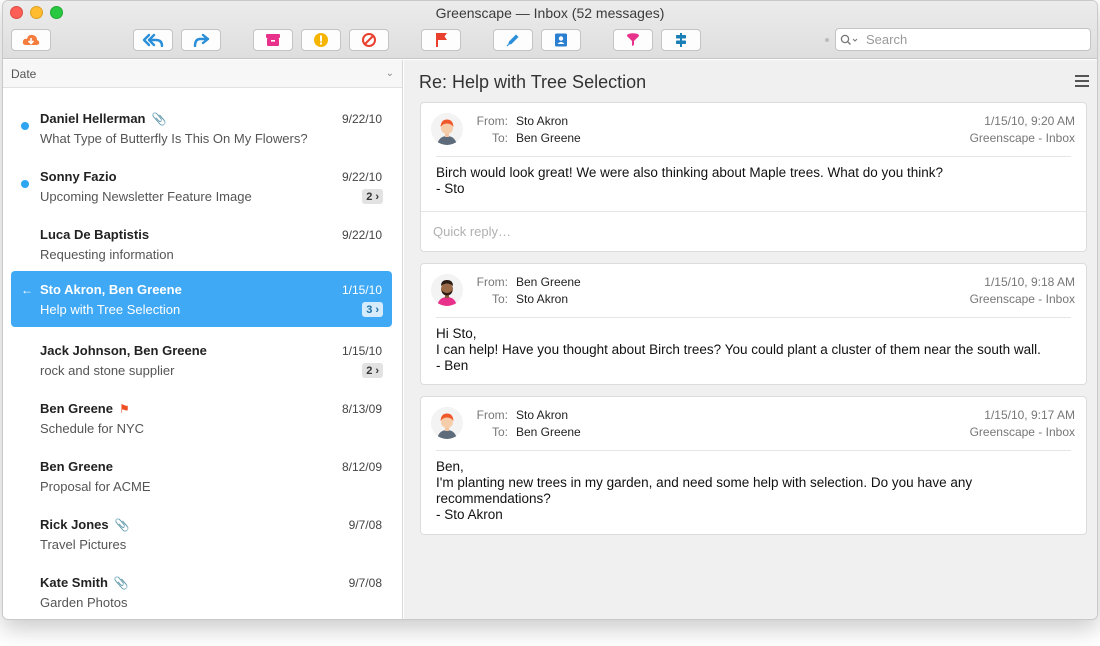  I want to click on message-datetime: 1/15/10, 9:17 AM, so click(1029, 415).